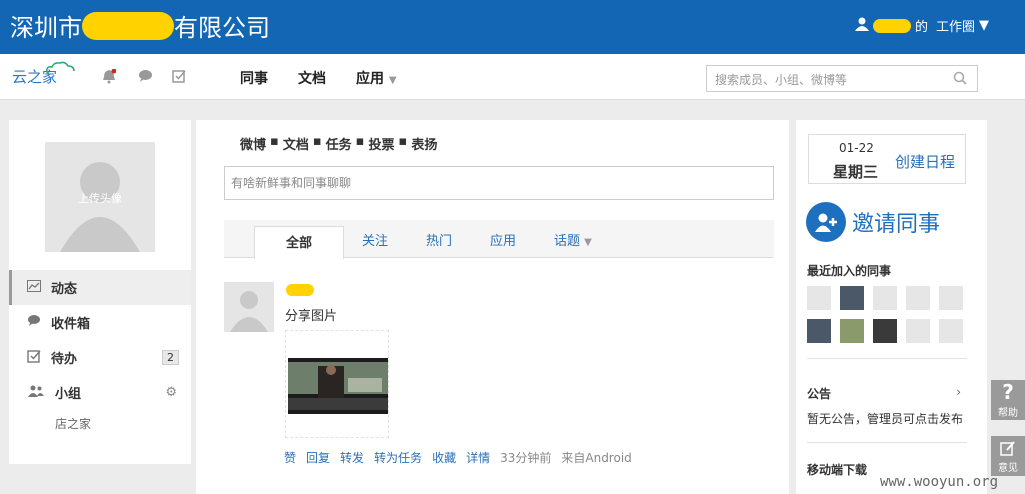 The image size is (1025, 494). I want to click on feedback-button: 意见, so click(1008, 456).